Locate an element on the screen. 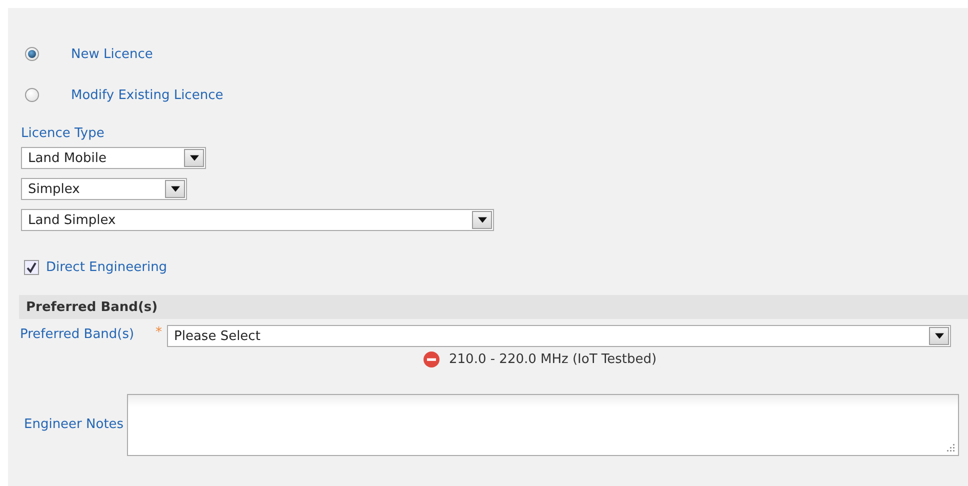 The width and height of the screenshot is (968, 486). dropdown: Simplex is located at coordinates (104, 189).